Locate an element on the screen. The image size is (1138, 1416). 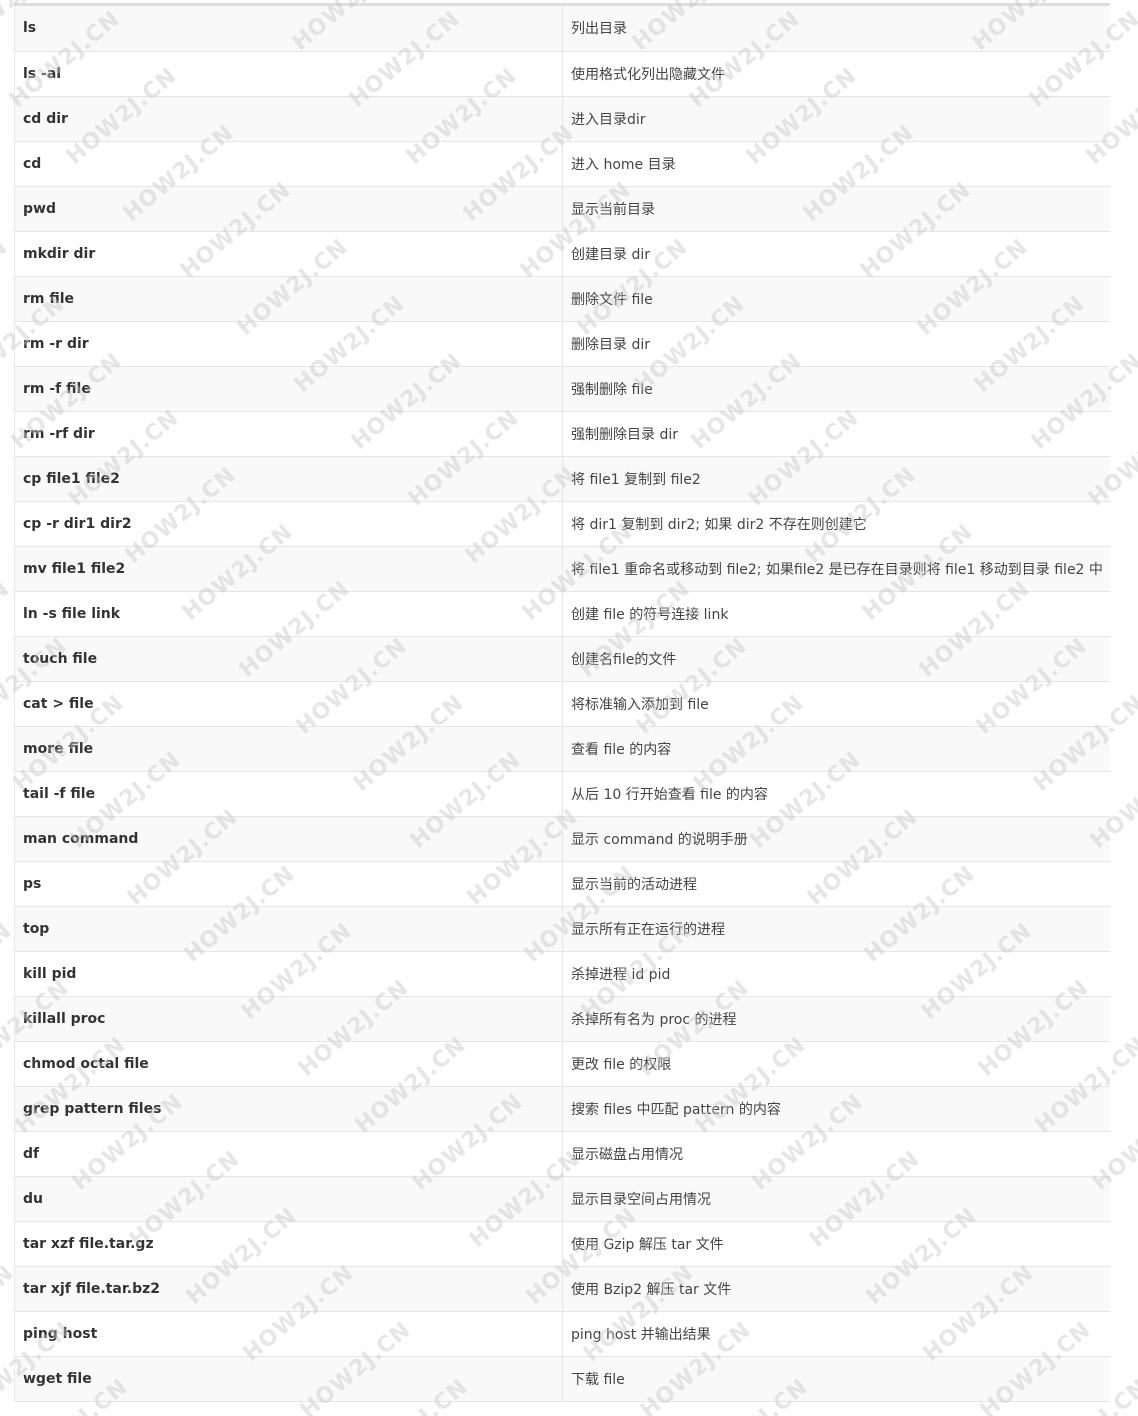
description-cell: 查看 file 的内容 is located at coordinates (836, 749).